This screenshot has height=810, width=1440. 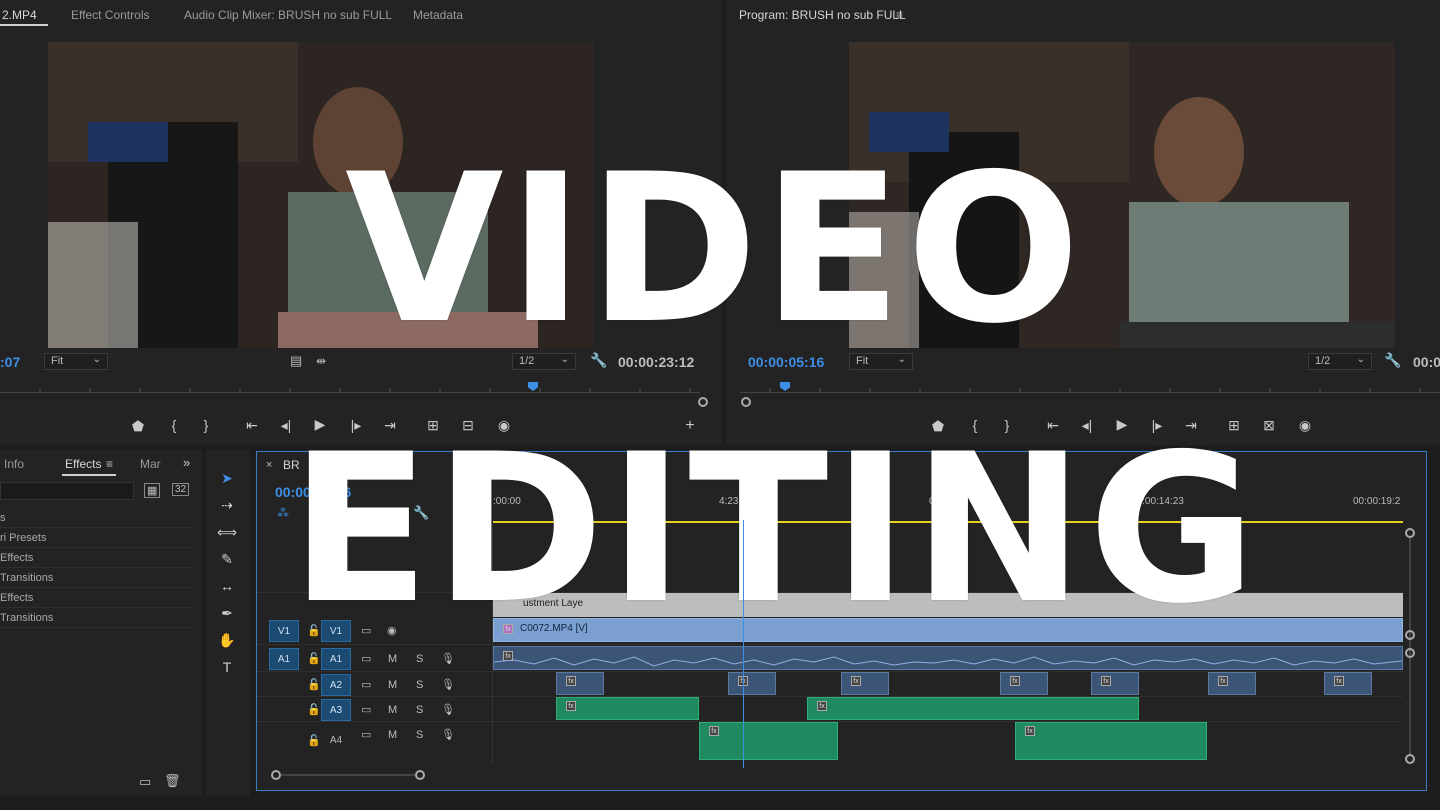 What do you see at coordinates (269, 465) in the screenshot?
I see `close-icon: ×` at bounding box center [269, 465].